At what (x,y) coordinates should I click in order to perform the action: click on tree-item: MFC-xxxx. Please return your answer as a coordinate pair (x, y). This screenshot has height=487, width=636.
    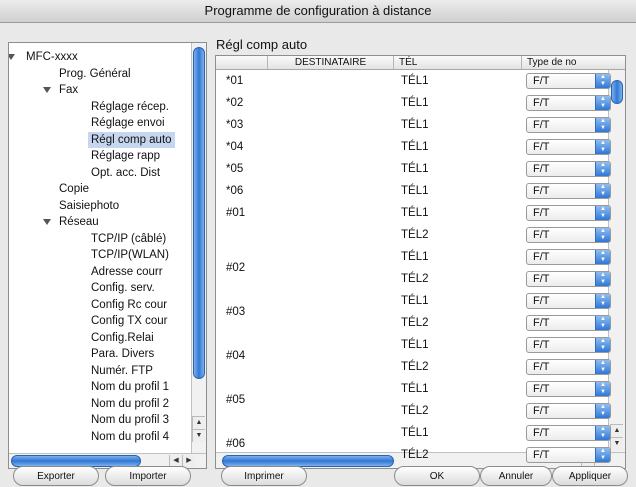
    Looking at the image, I should click on (52, 57).